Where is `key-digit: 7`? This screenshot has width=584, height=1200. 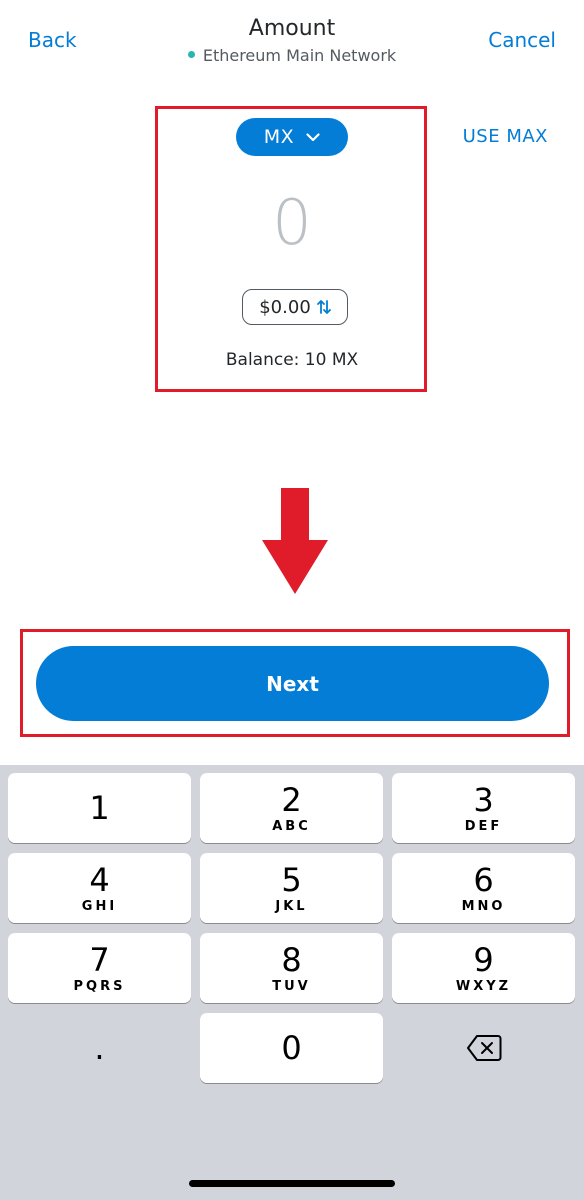
key-digit: 7 is located at coordinates (99, 959).